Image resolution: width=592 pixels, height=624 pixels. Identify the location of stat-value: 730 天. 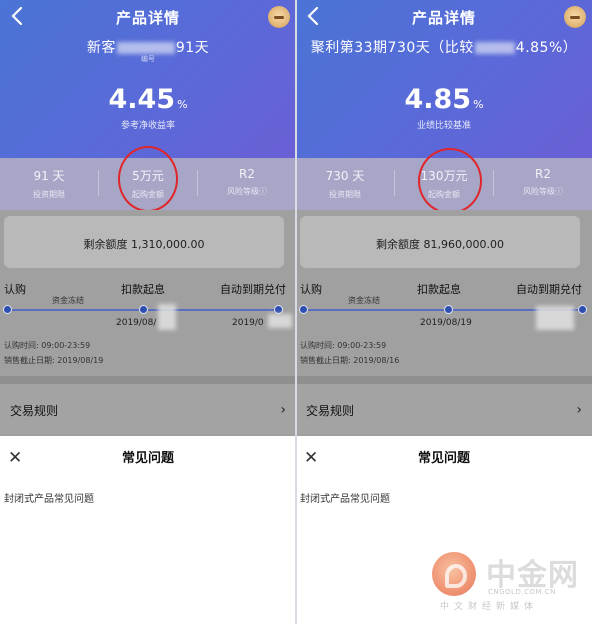
(345, 176).